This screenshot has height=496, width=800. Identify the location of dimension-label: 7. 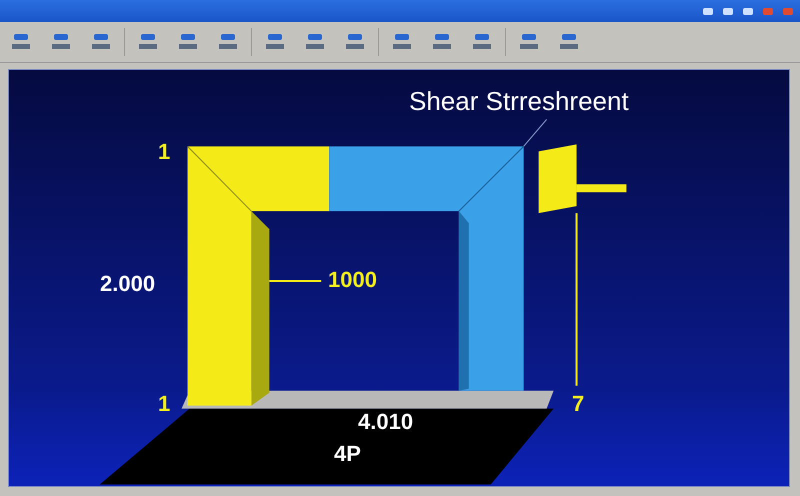
(578, 404).